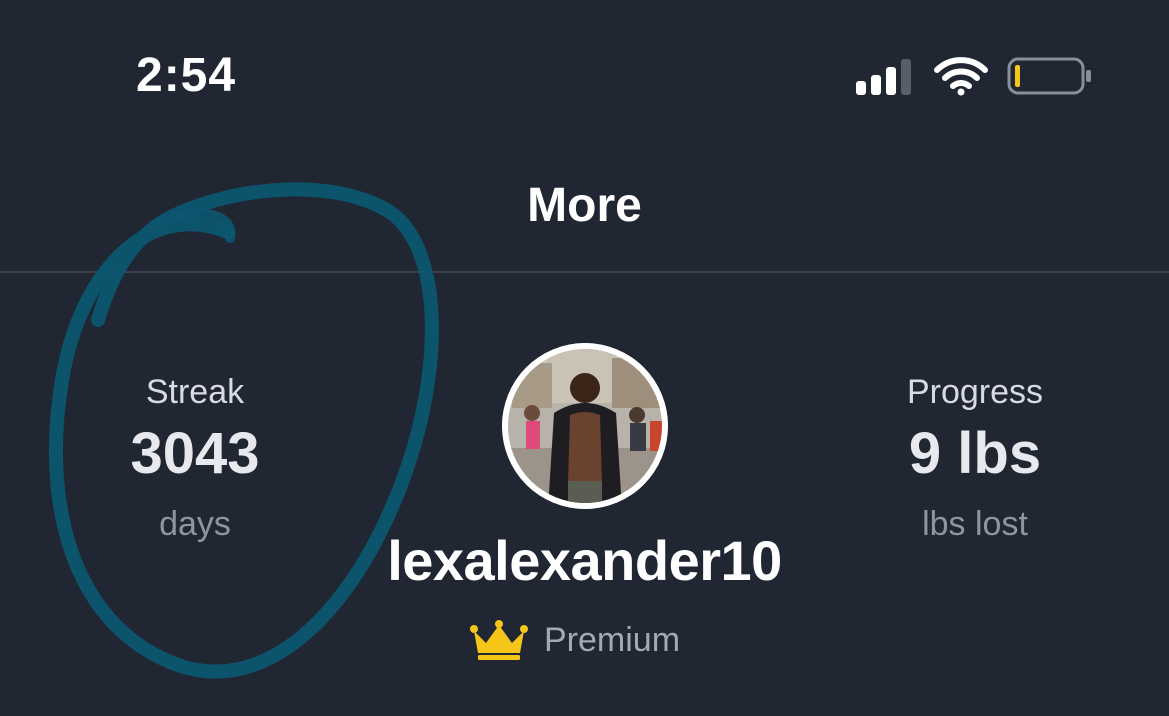  I want to click on battery-icon, so click(1049, 76).